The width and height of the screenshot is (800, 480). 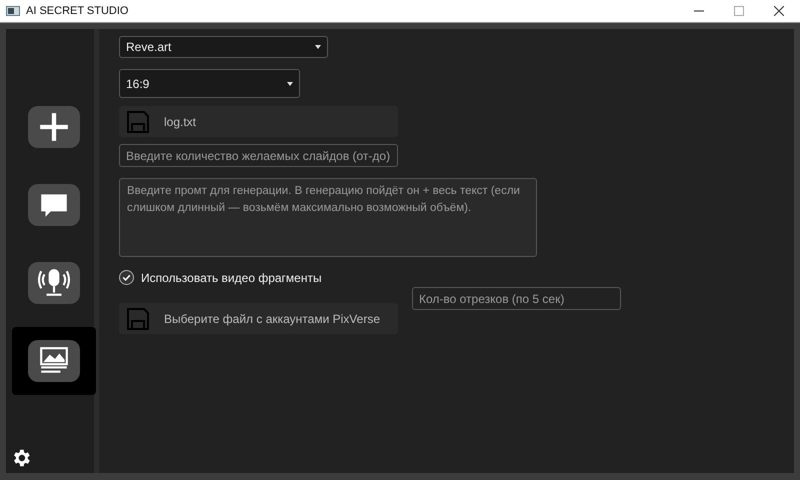 What do you see at coordinates (54, 127) in the screenshot?
I see `plus-icon` at bounding box center [54, 127].